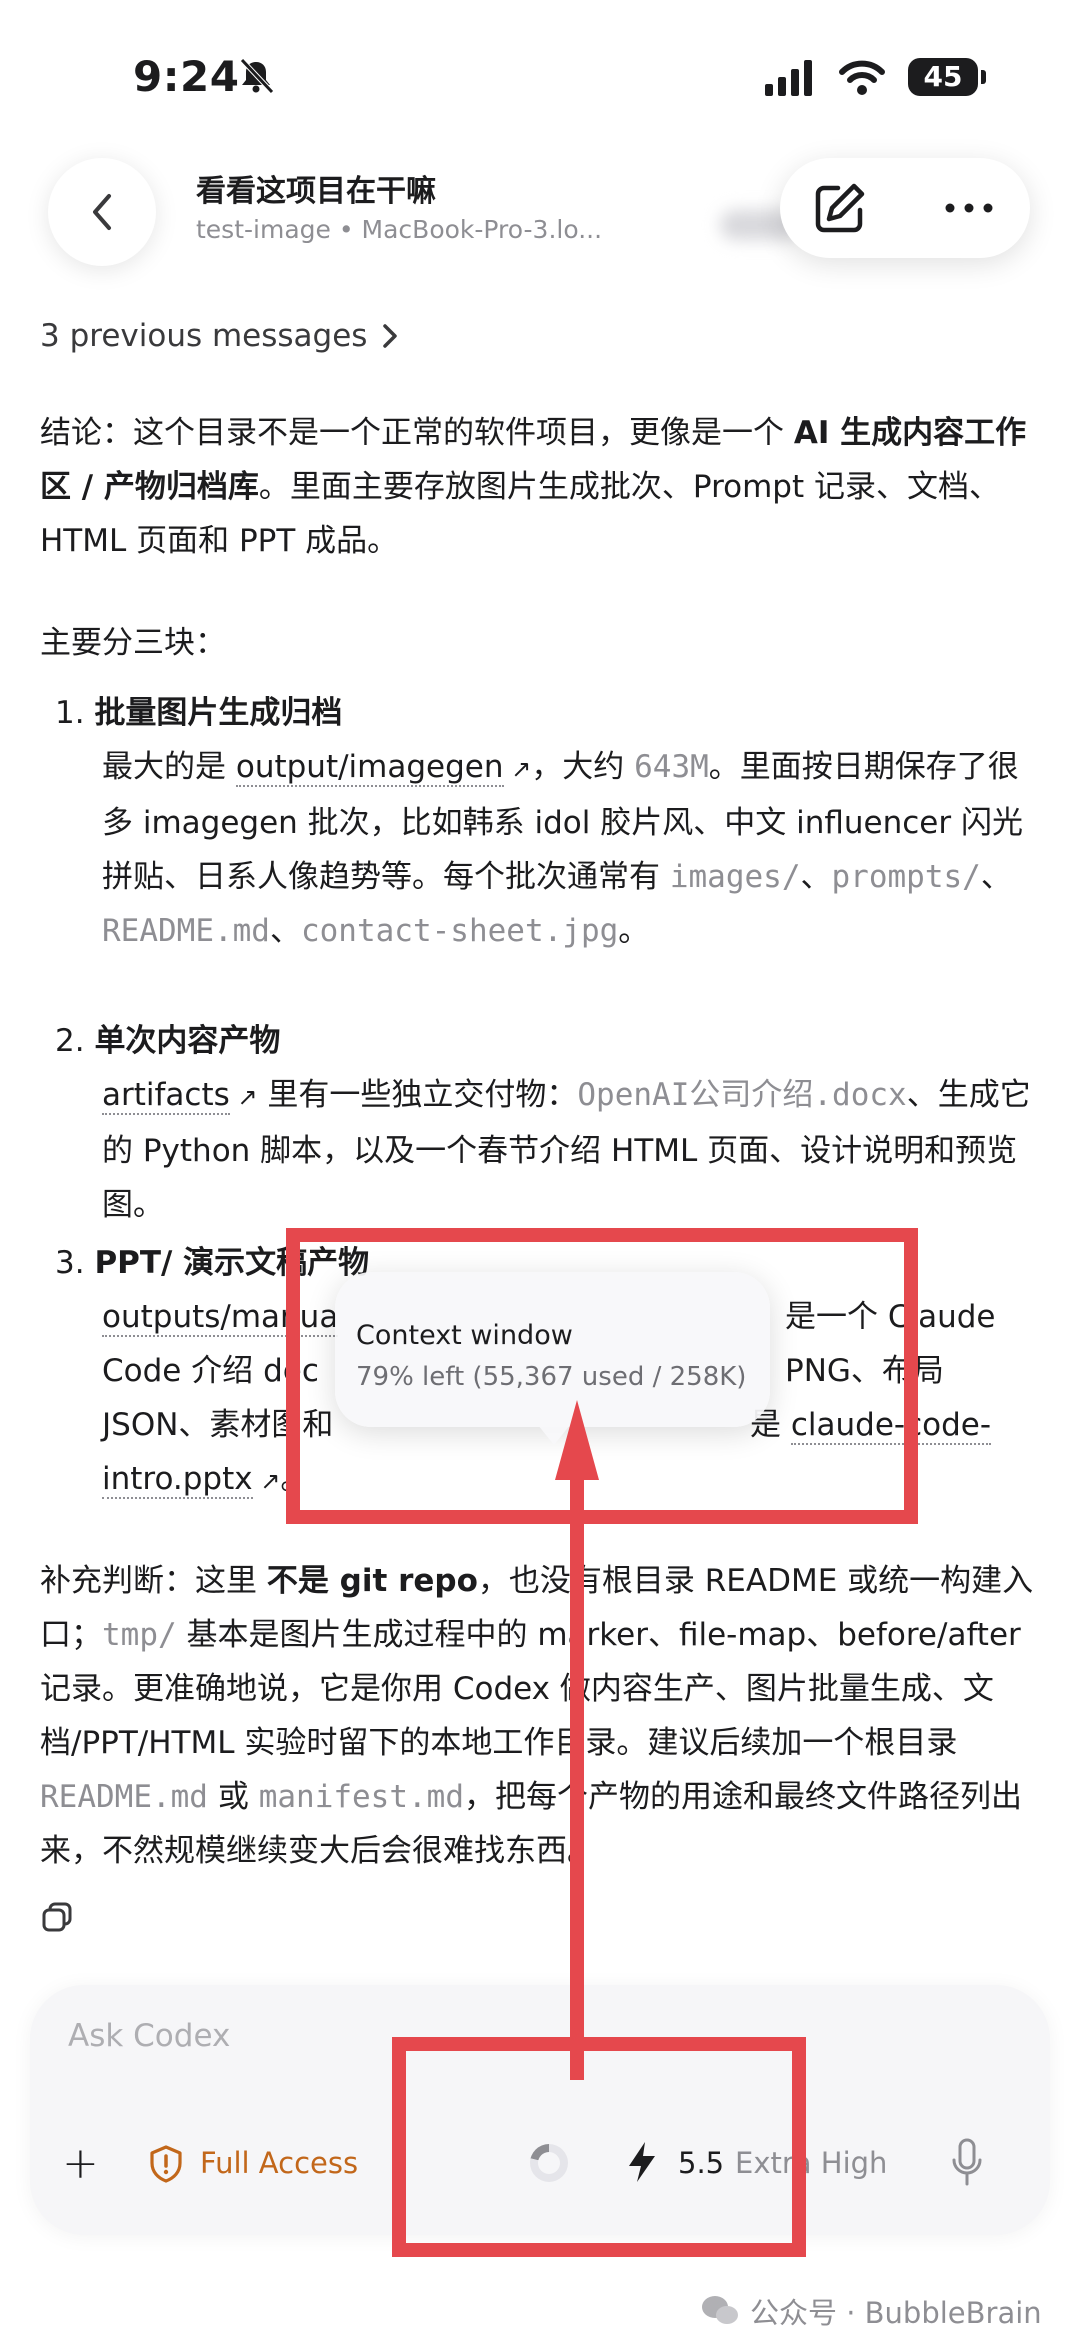 This screenshot has height=2348, width=1080. What do you see at coordinates (839, 209) in the screenshot?
I see `compose-icon` at bounding box center [839, 209].